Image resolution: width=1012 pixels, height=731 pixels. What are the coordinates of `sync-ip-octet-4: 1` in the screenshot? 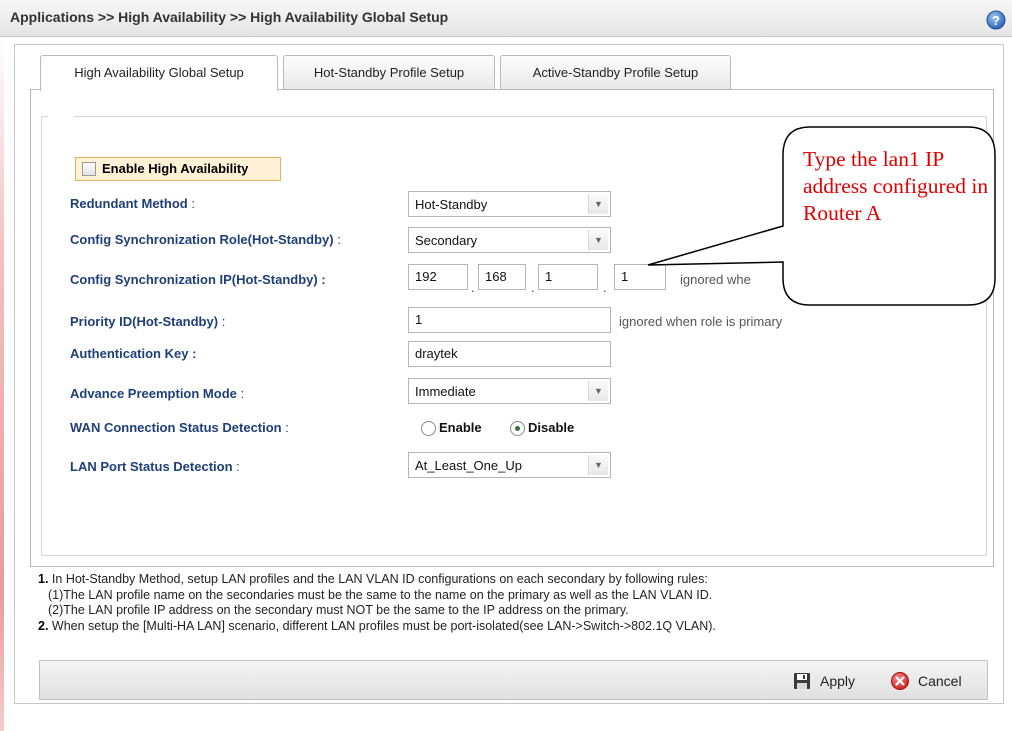 It's located at (640, 277).